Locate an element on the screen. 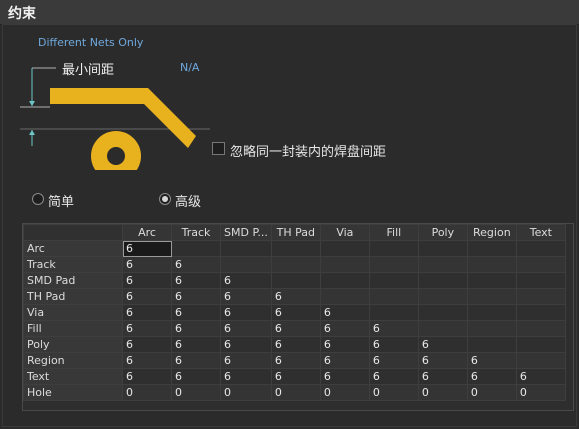 This screenshot has width=579, height=429. section-title: 约束 is located at coordinates (22, 14).